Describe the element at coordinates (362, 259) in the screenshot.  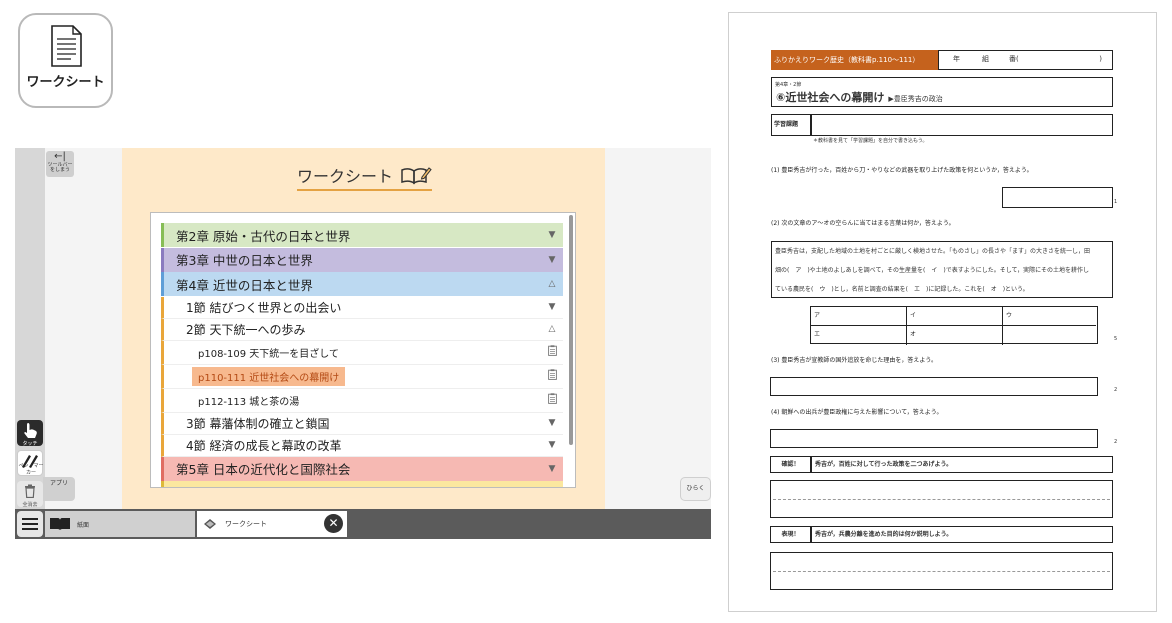
I see `toc-chapter-row: 第3章 中世の日本と世界 ▼` at that location.